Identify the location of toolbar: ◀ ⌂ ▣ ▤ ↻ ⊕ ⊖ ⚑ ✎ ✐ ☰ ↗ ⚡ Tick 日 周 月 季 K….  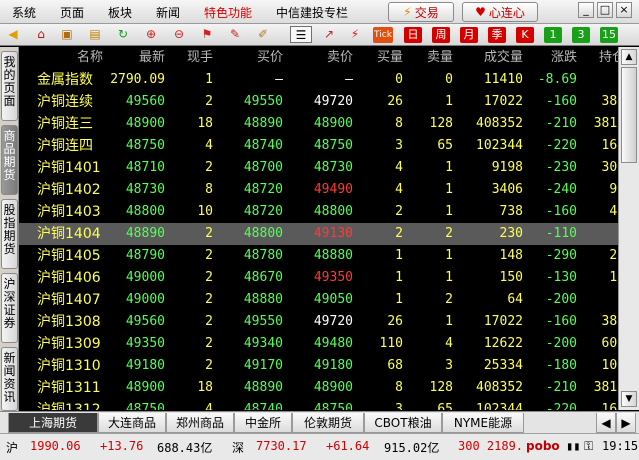
(319, 35).